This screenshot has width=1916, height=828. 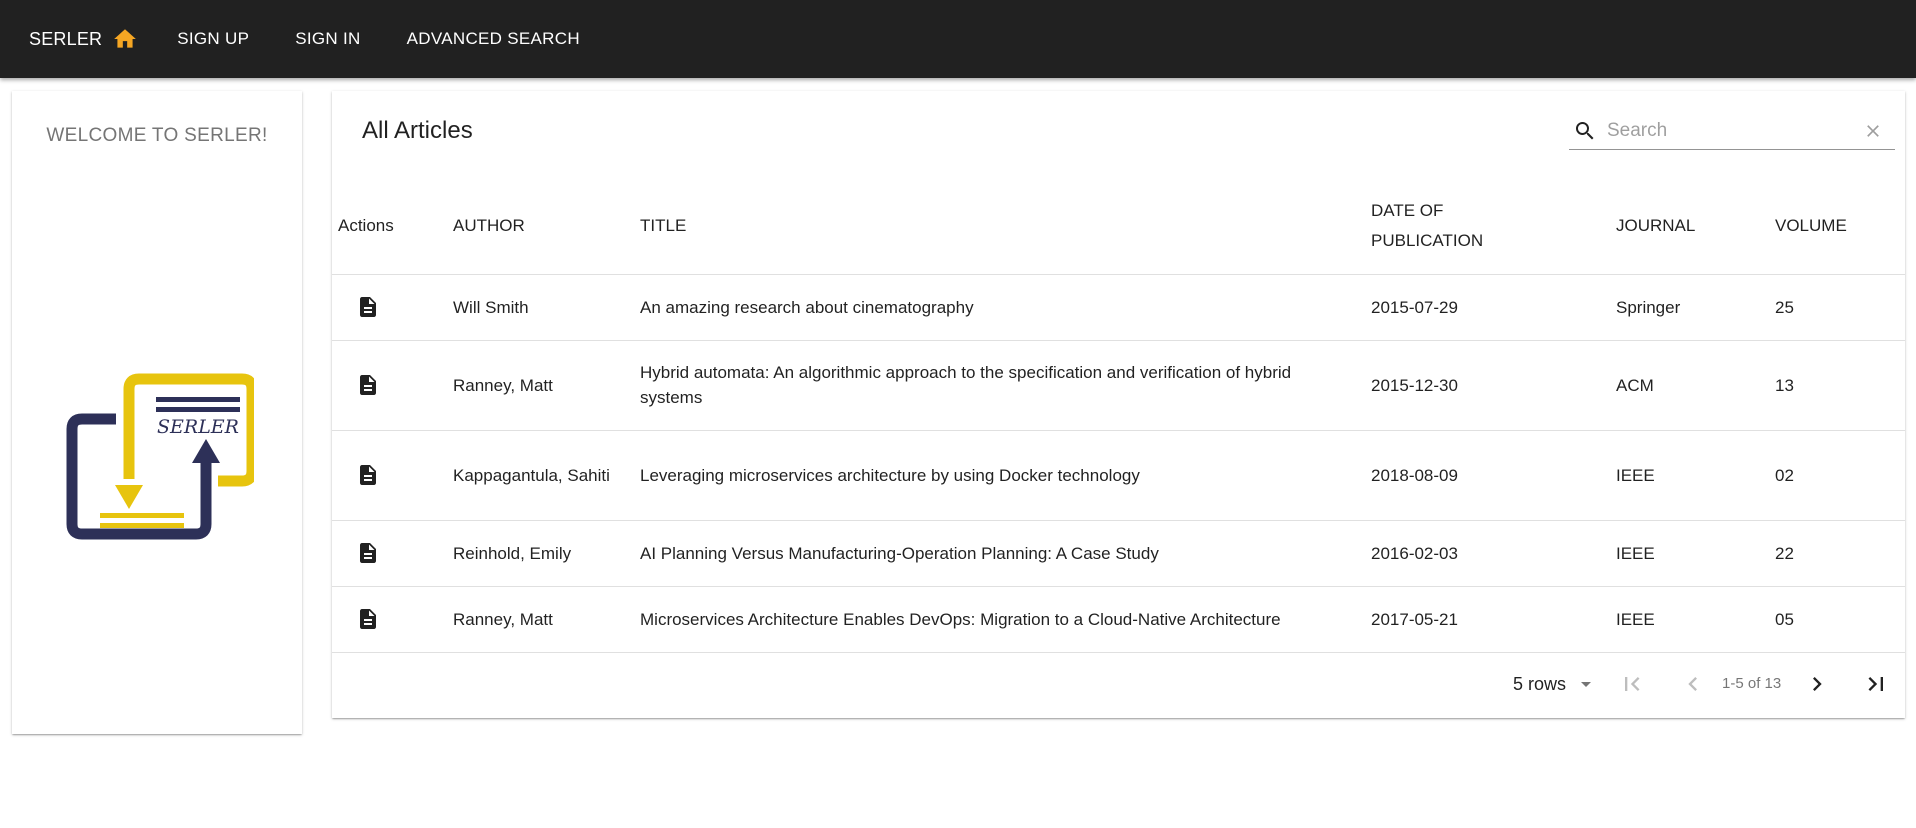 I want to click on cell-title: An amazing research about cinematography, so click(x=1005, y=307).